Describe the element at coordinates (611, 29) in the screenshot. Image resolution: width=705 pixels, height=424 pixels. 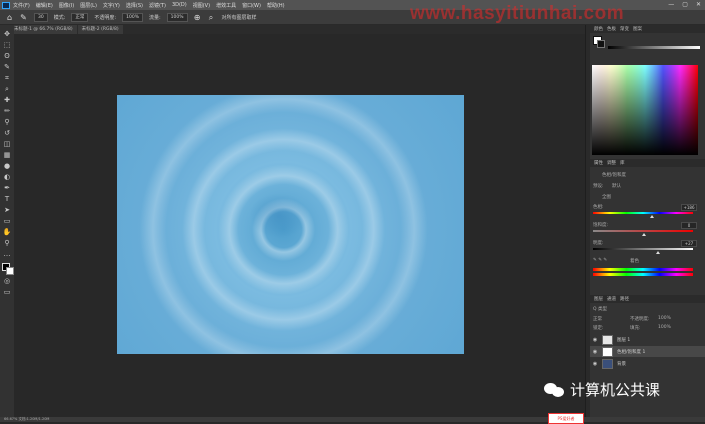
I see `tab-swatches: 色板` at that location.